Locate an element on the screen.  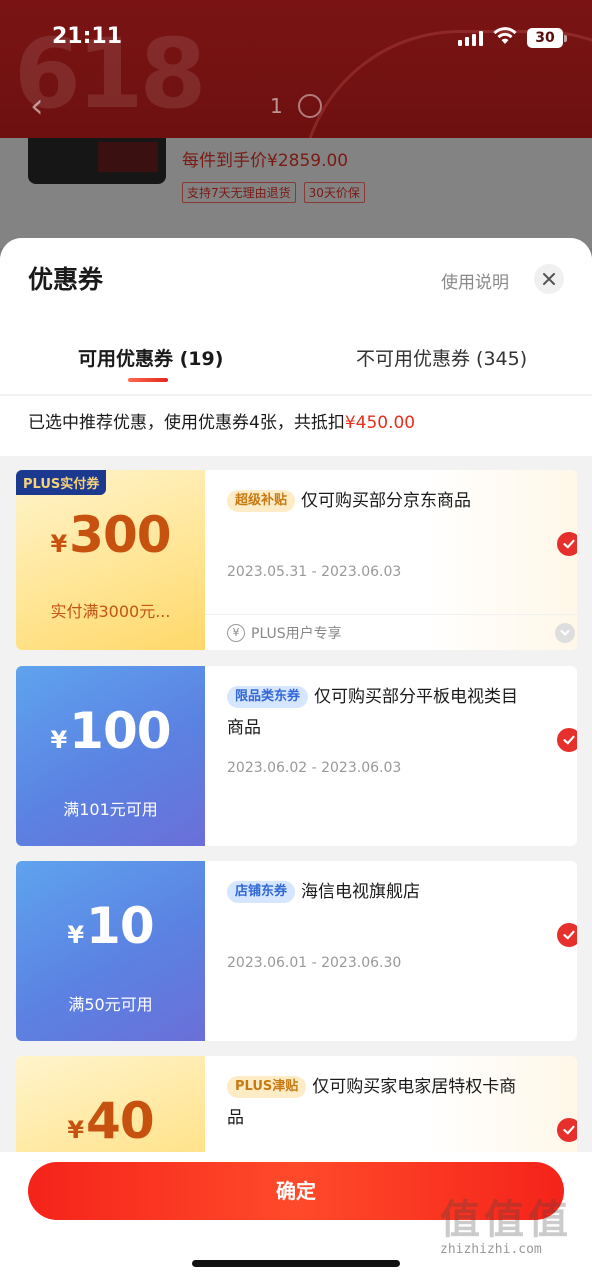
cellular-signal-icon is located at coordinates (470, 38).